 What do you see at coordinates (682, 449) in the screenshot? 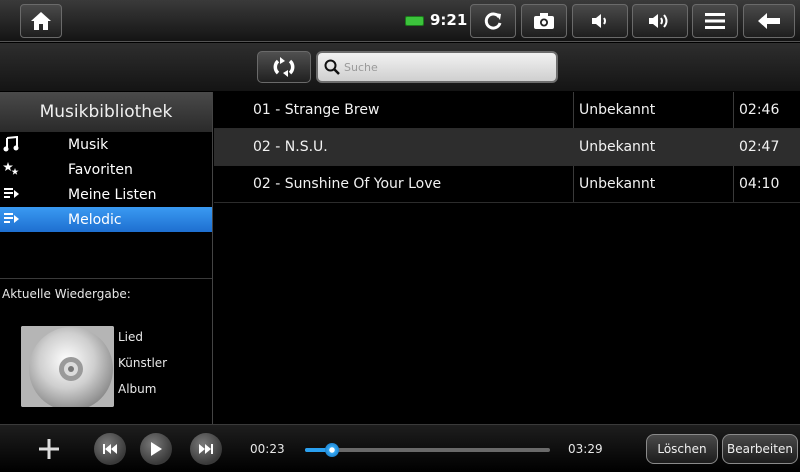
I see `delete-button: Löschen` at bounding box center [682, 449].